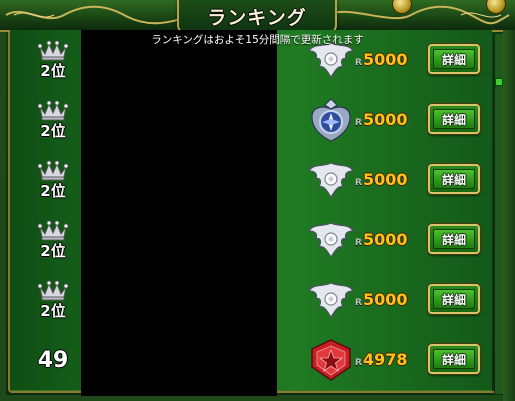  Describe the element at coordinates (331, 360) in the screenshot. I see `red-star-emblem-icon` at that location.